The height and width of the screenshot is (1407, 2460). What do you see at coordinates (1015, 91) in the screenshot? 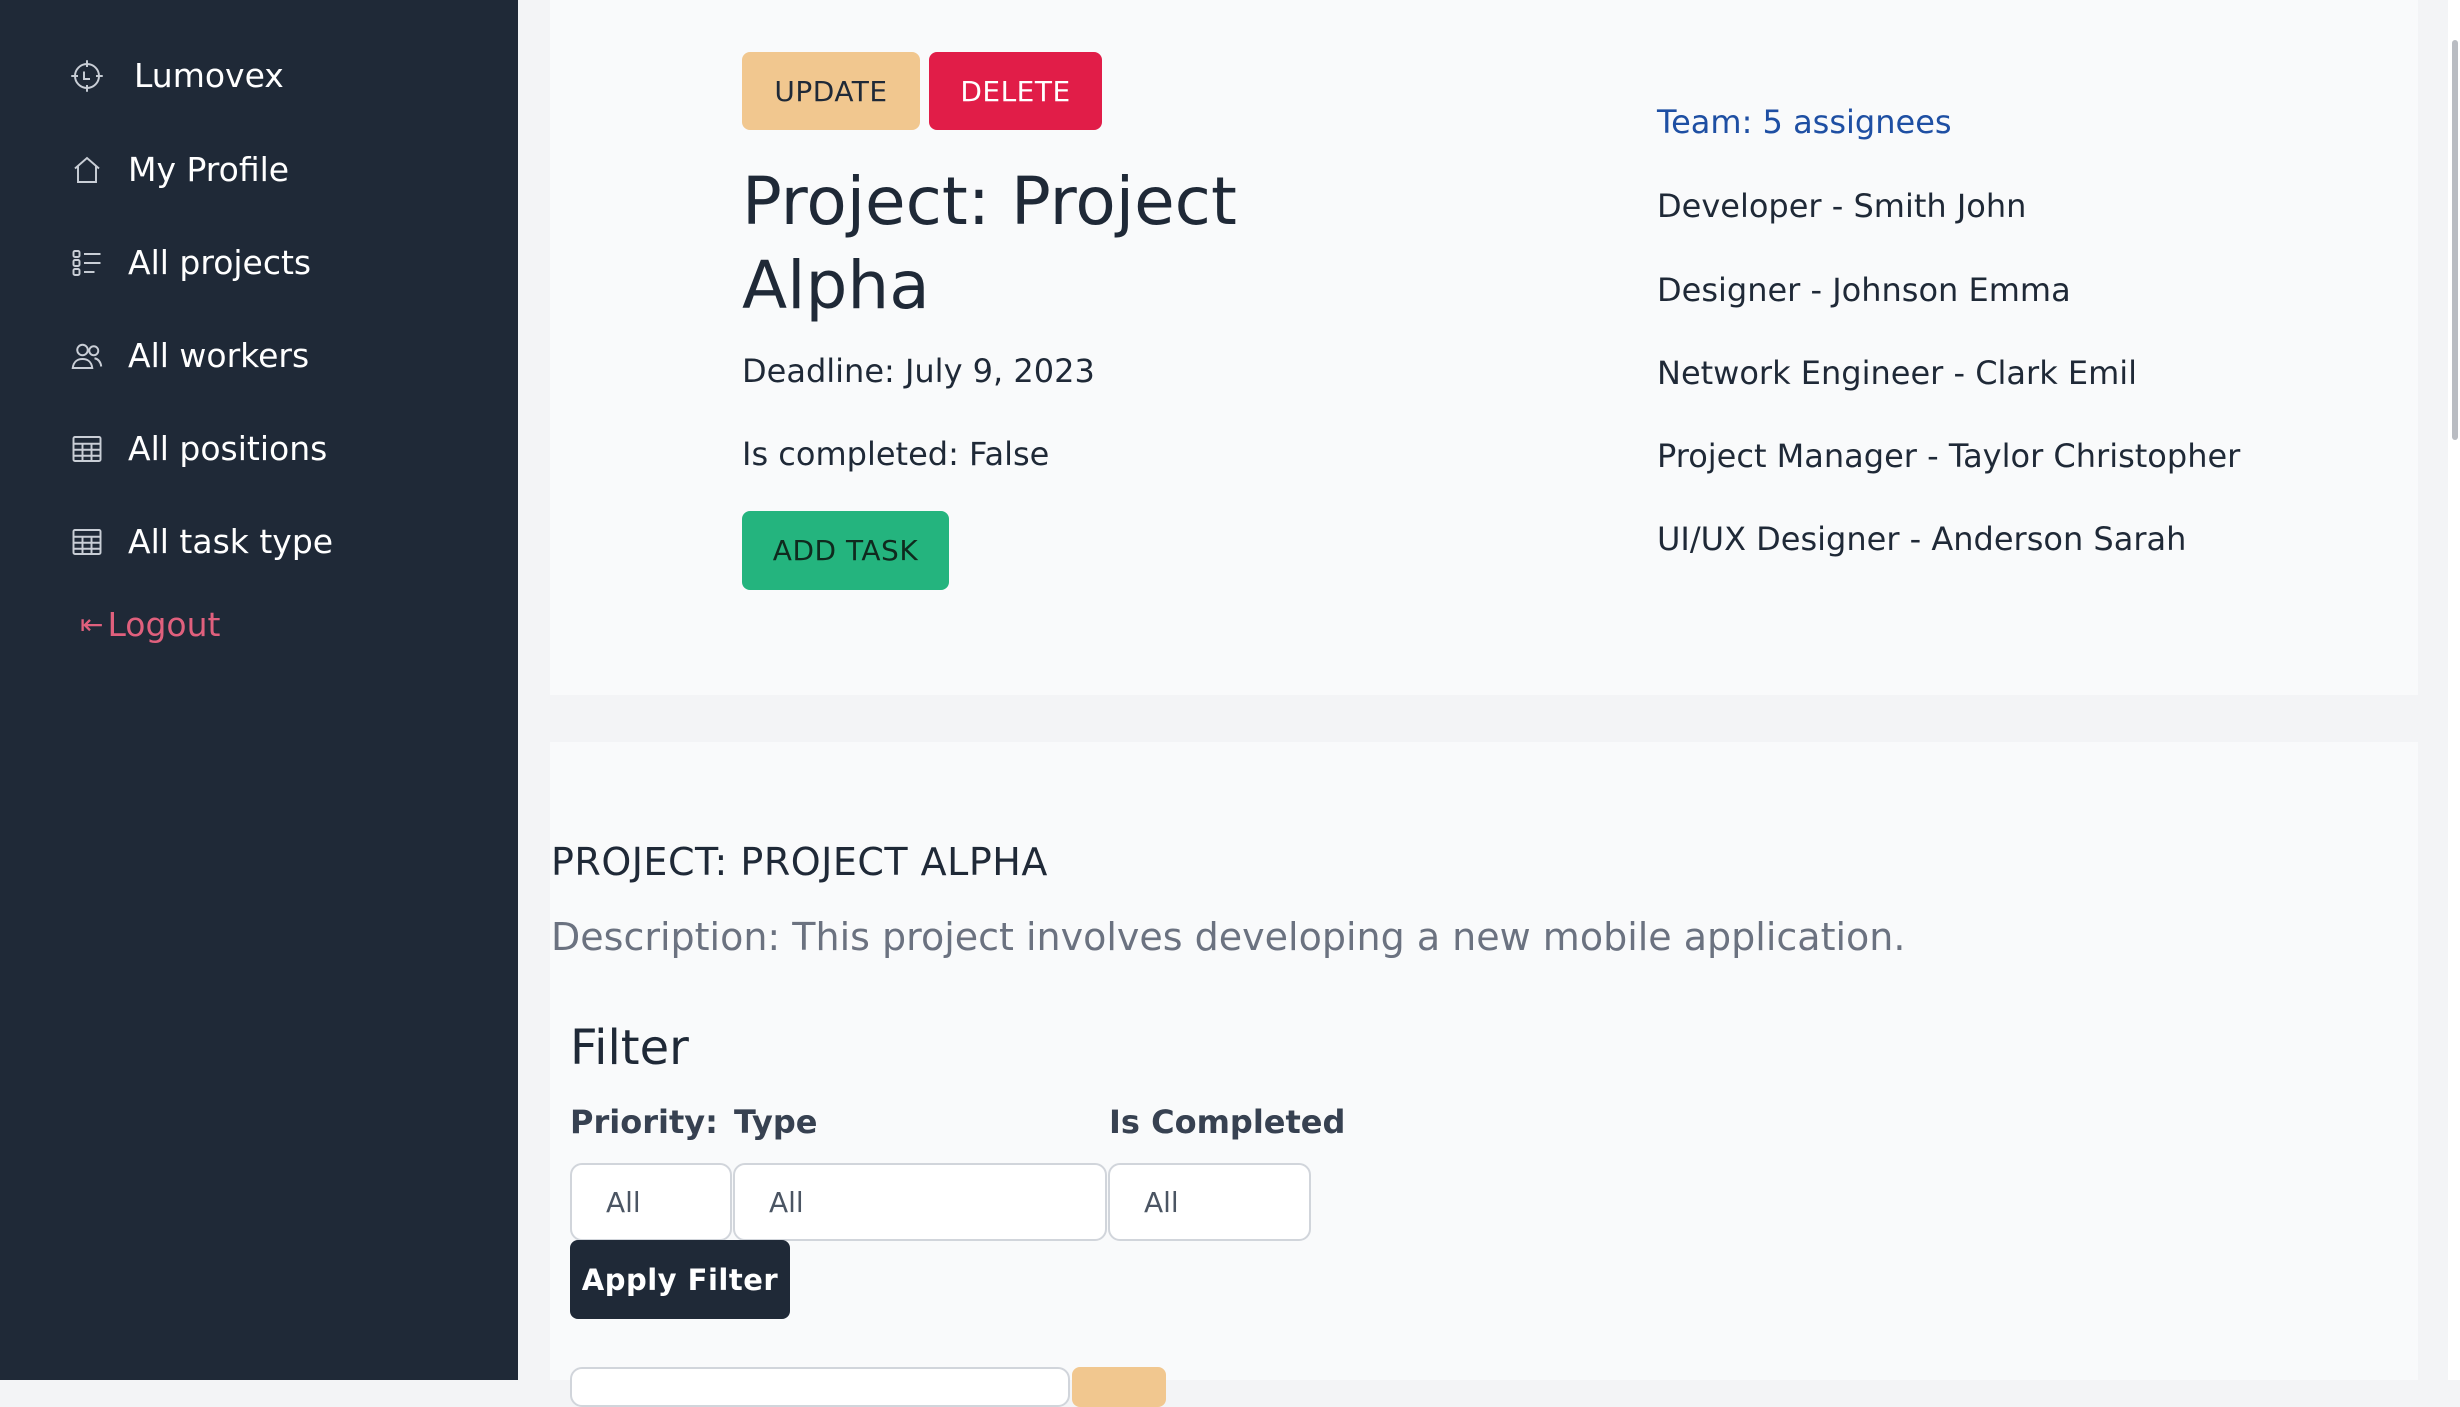
I see `delete-button: DELETE` at bounding box center [1015, 91].